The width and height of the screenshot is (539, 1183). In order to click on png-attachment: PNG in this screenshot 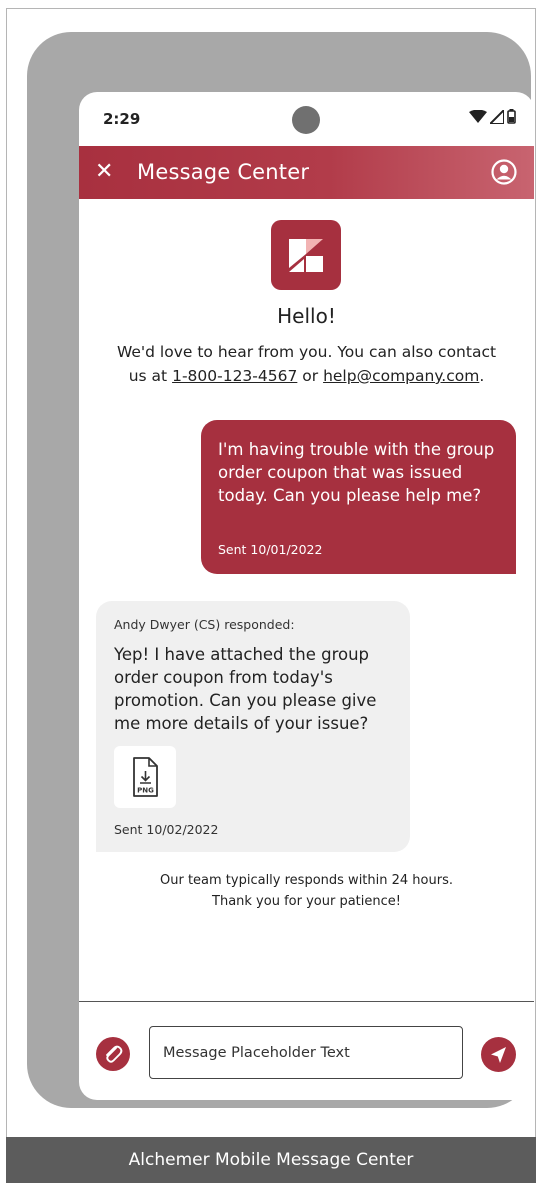, I will do `click(145, 777)`.